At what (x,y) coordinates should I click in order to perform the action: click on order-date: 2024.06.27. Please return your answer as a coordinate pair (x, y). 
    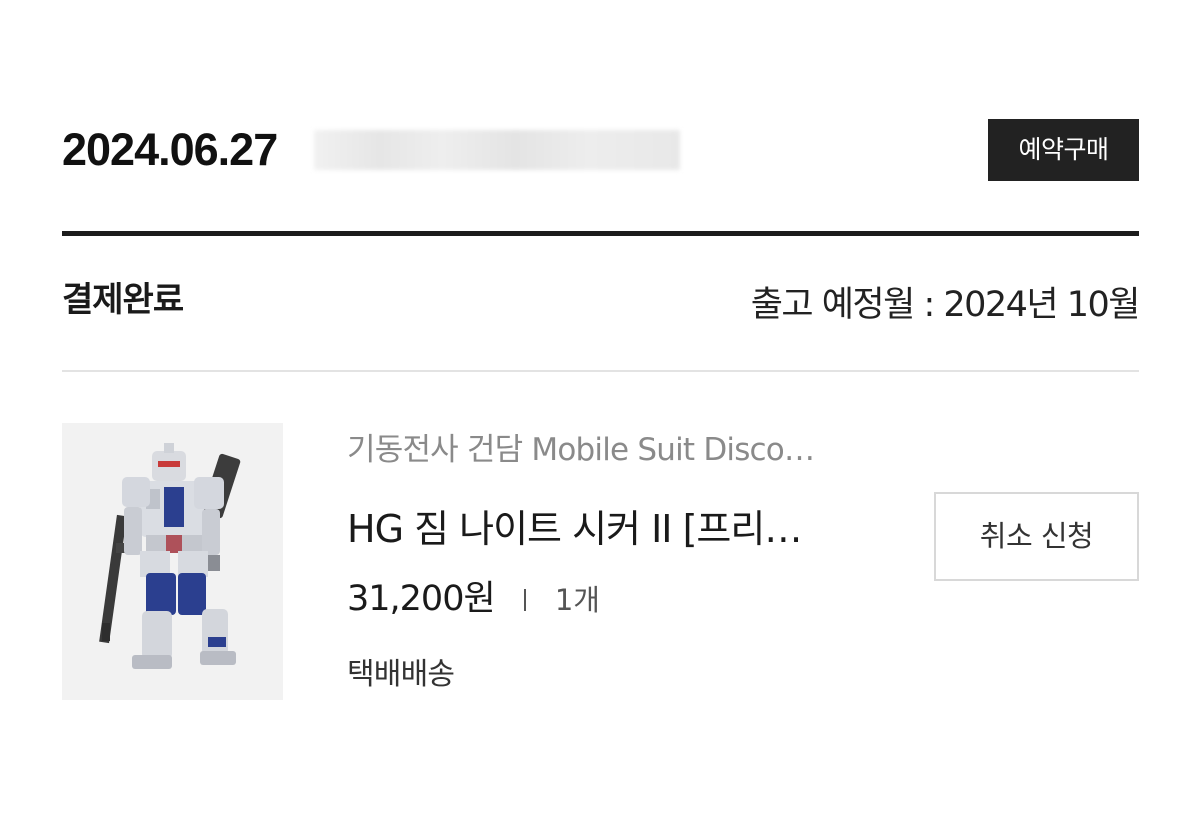
    Looking at the image, I should click on (170, 149).